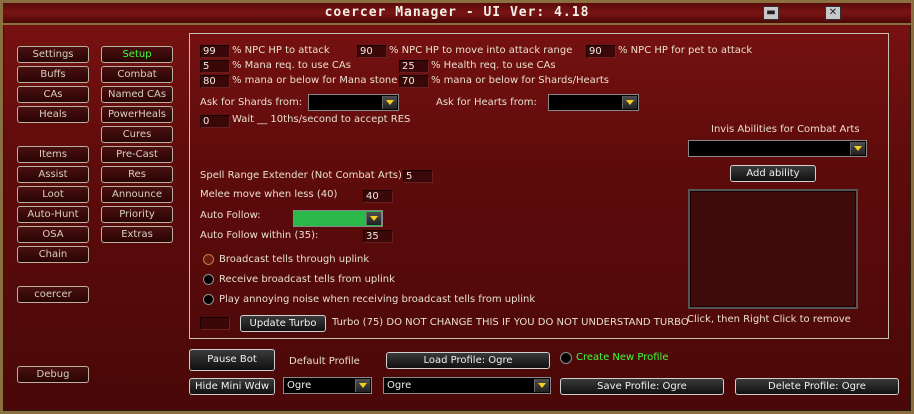 This screenshot has width=914, height=414. What do you see at coordinates (622, 357) in the screenshot?
I see `create-new-profile-label: Create New Profile` at bounding box center [622, 357].